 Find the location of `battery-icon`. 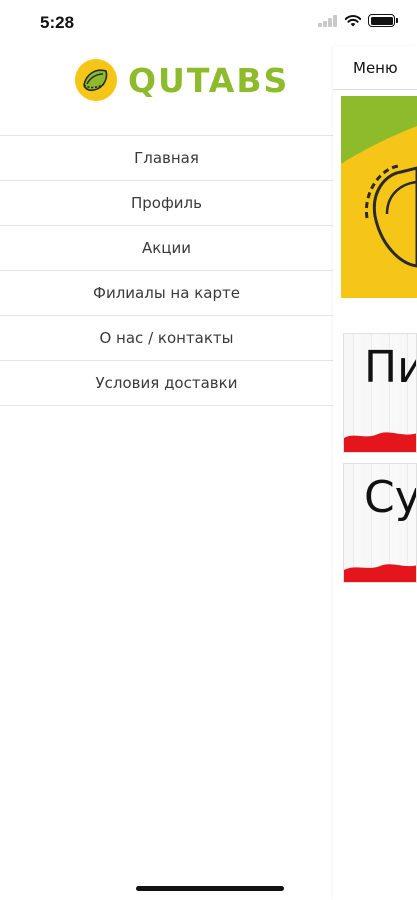

battery-icon is located at coordinates (383, 20).